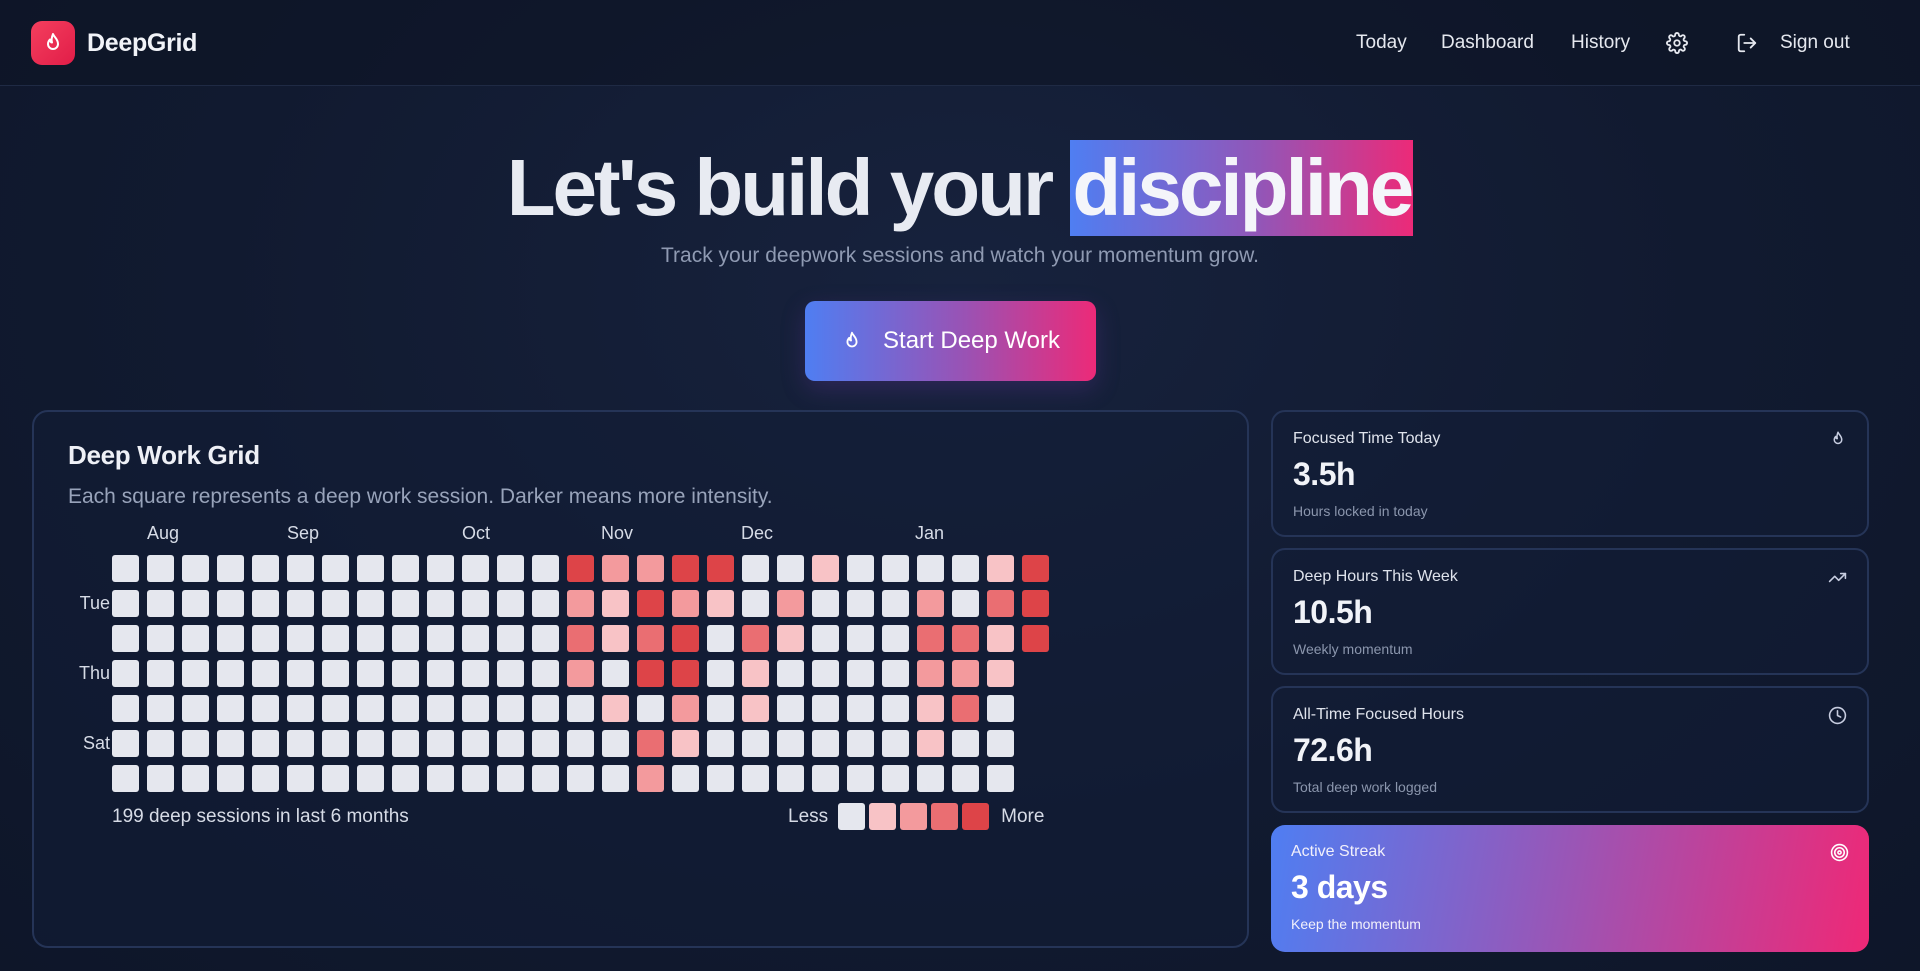  What do you see at coordinates (1487, 43) in the screenshot?
I see `nav-dashboard-link: Dashboard` at bounding box center [1487, 43].